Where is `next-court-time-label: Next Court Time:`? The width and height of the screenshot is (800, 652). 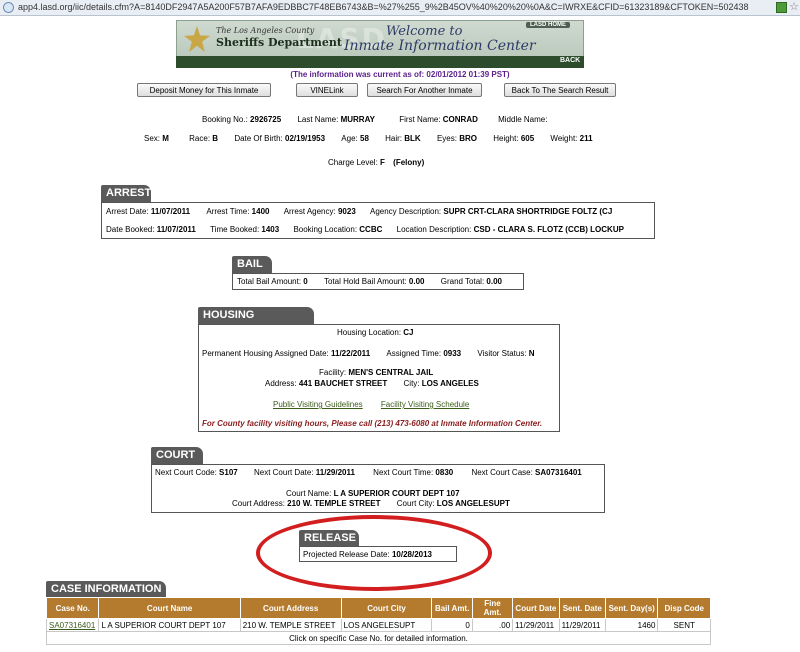
next-court-time-label: Next Court Time: is located at coordinates (403, 472).